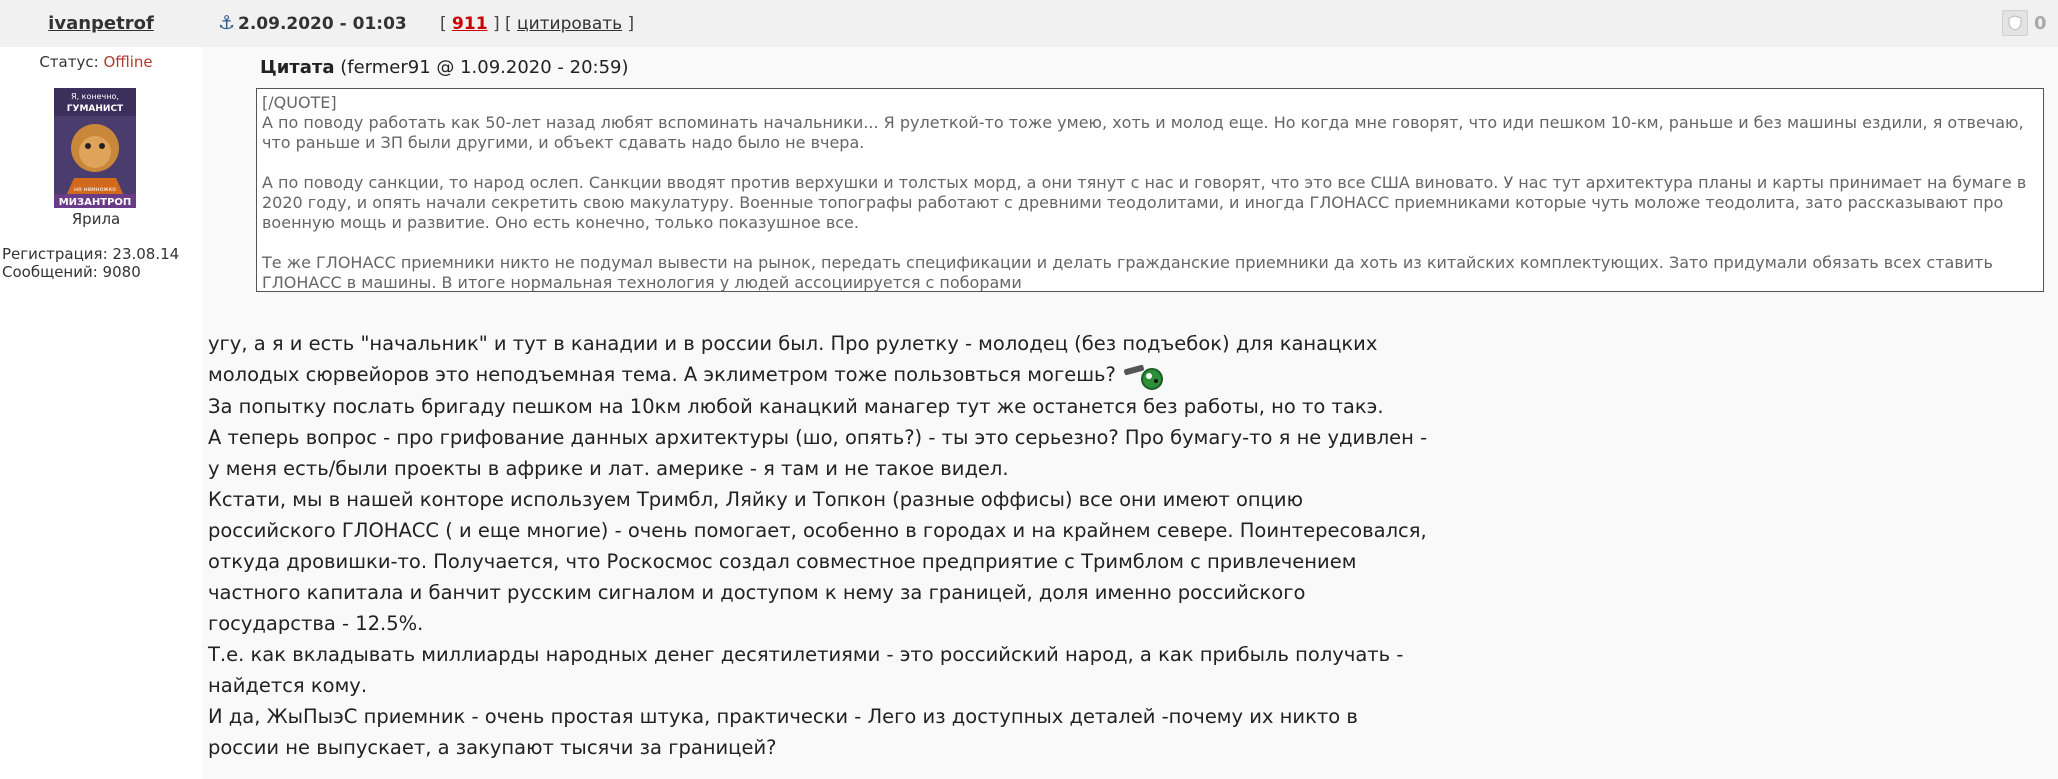 The height and width of the screenshot is (779, 2058). I want to click on author-status: Статус: Offline, so click(96, 62).